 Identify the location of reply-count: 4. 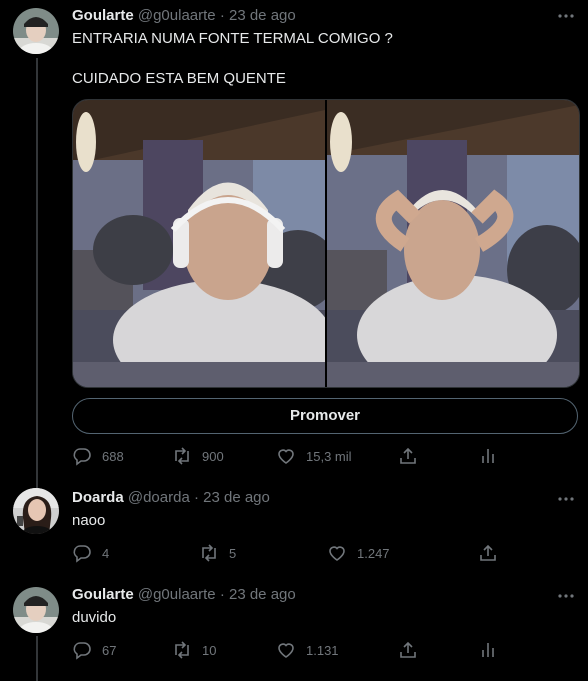
(106, 553).